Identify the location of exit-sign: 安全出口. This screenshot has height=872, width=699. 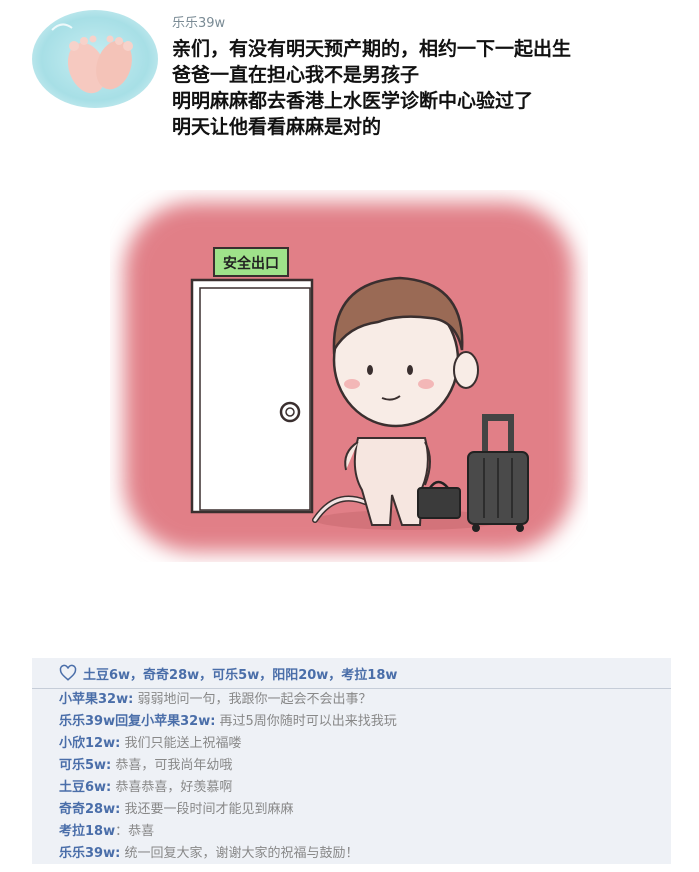
(251, 262).